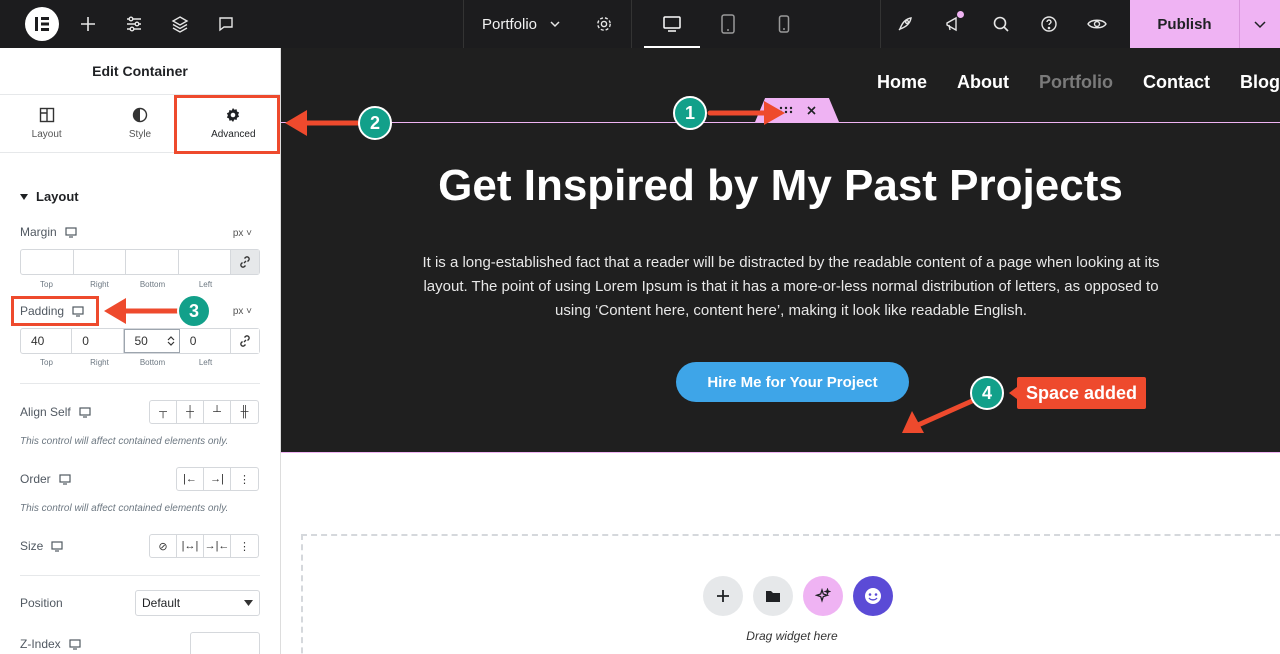  Describe the element at coordinates (548, 24) in the screenshot. I see `document-selector: Portfolio` at that location.